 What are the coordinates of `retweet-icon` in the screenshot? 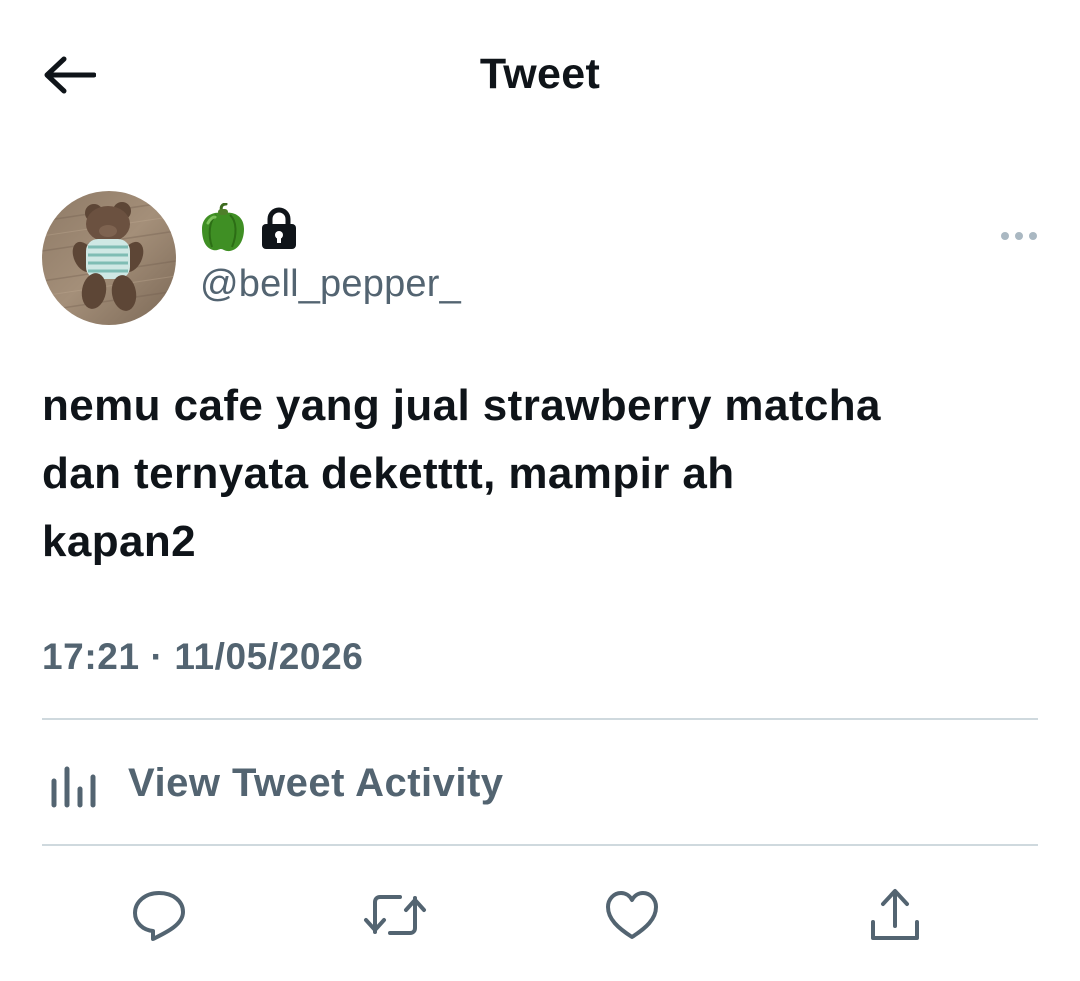 It's located at (395, 915).